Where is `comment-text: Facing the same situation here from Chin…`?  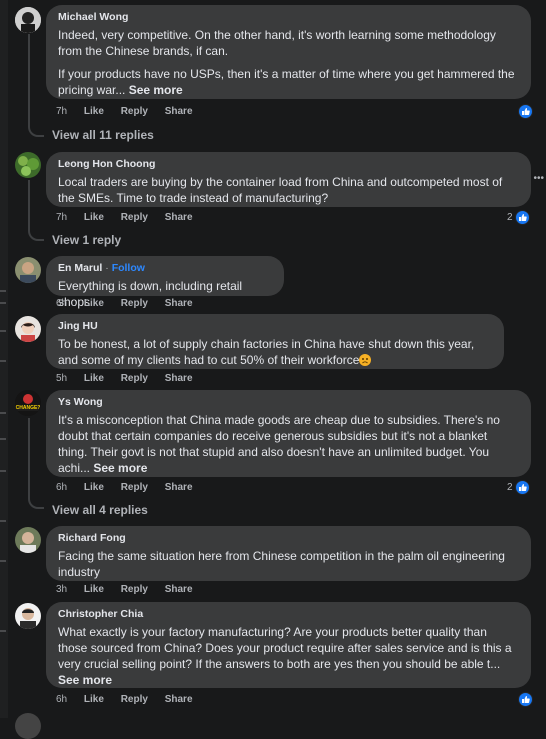
comment-text: Facing the same situation here from Chin… is located at coordinates (281, 564).